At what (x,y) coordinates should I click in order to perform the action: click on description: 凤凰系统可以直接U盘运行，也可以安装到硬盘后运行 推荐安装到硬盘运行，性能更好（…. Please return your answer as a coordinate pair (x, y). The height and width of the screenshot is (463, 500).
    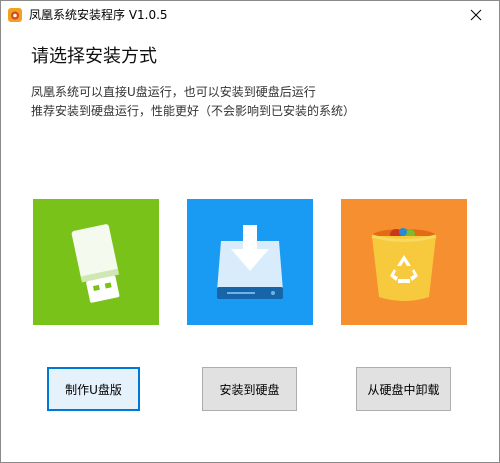
    Looking at the image, I should click on (193, 102).